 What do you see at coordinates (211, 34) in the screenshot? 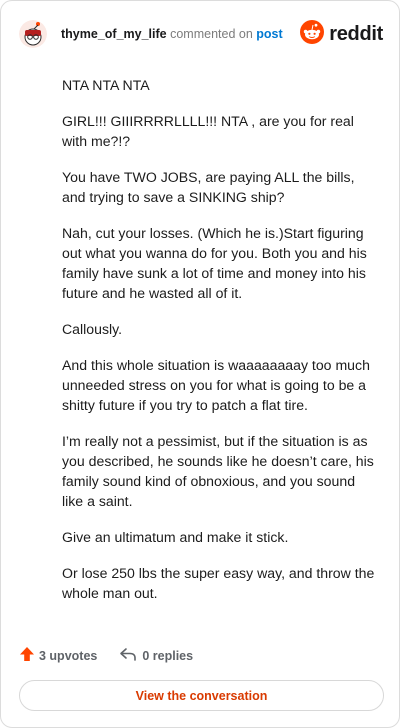
I see `action-text: commented on` at bounding box center [211, 34].